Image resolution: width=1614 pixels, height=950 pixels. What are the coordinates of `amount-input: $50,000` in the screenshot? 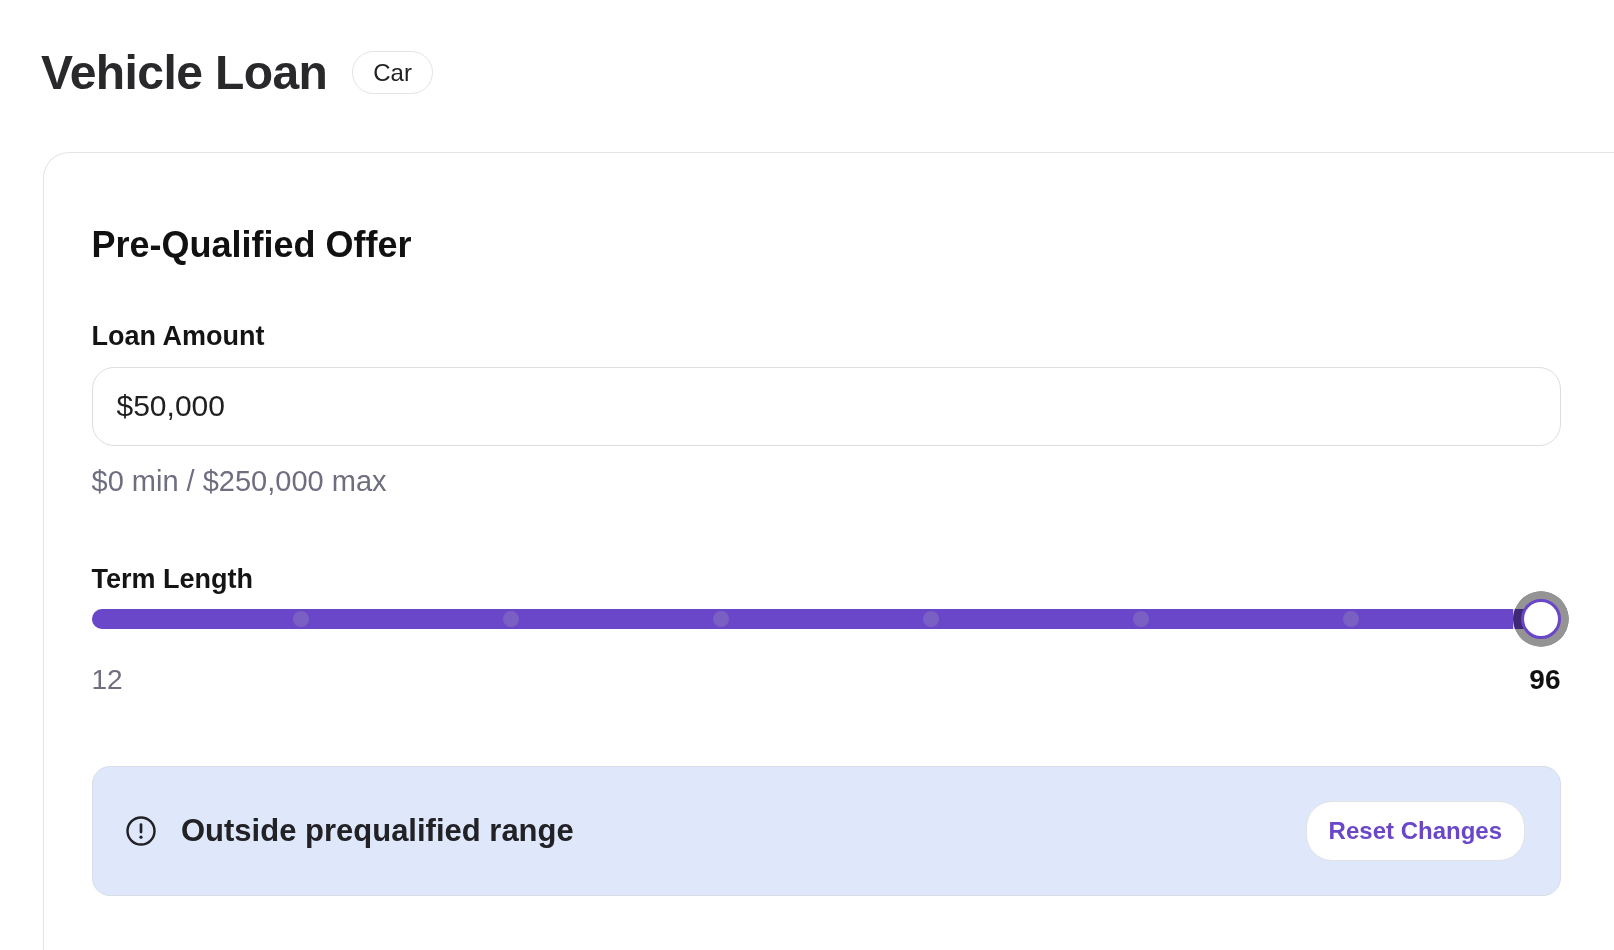 It's located at (826, 406).